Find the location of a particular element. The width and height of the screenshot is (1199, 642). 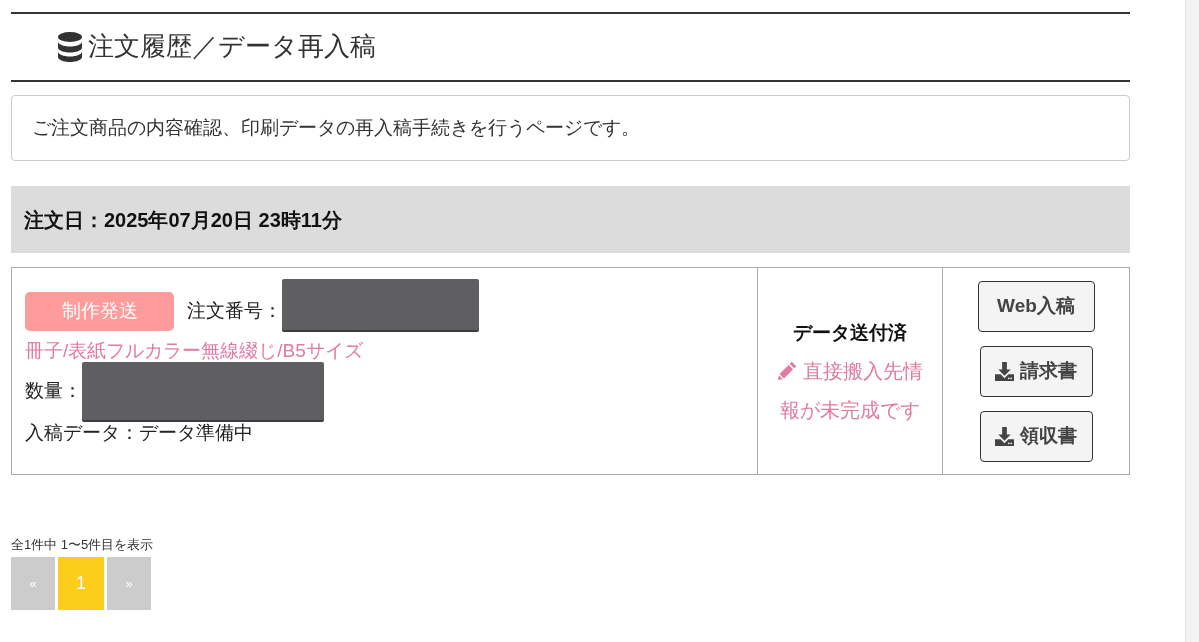

download-button: 領収書 is located at coordinates (1036, 436).